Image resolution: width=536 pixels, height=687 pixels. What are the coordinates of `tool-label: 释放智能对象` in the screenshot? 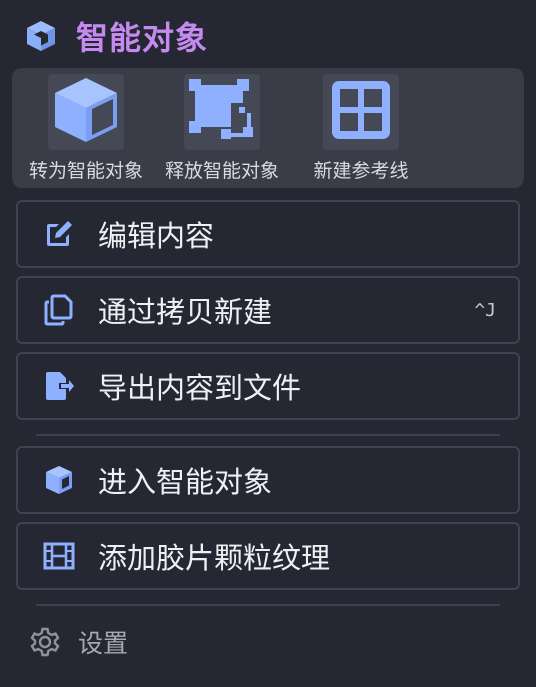 It's located at (221, 171).